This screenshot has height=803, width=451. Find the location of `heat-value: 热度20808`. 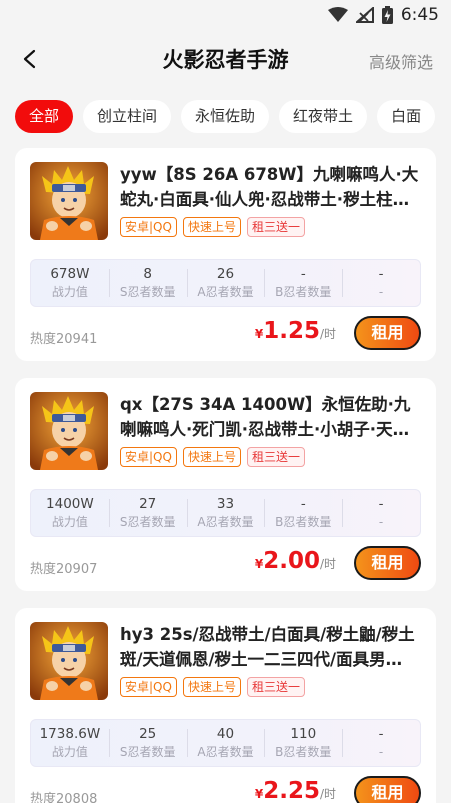

heat-value: 热度20808 is located at coordinates (64, 797).